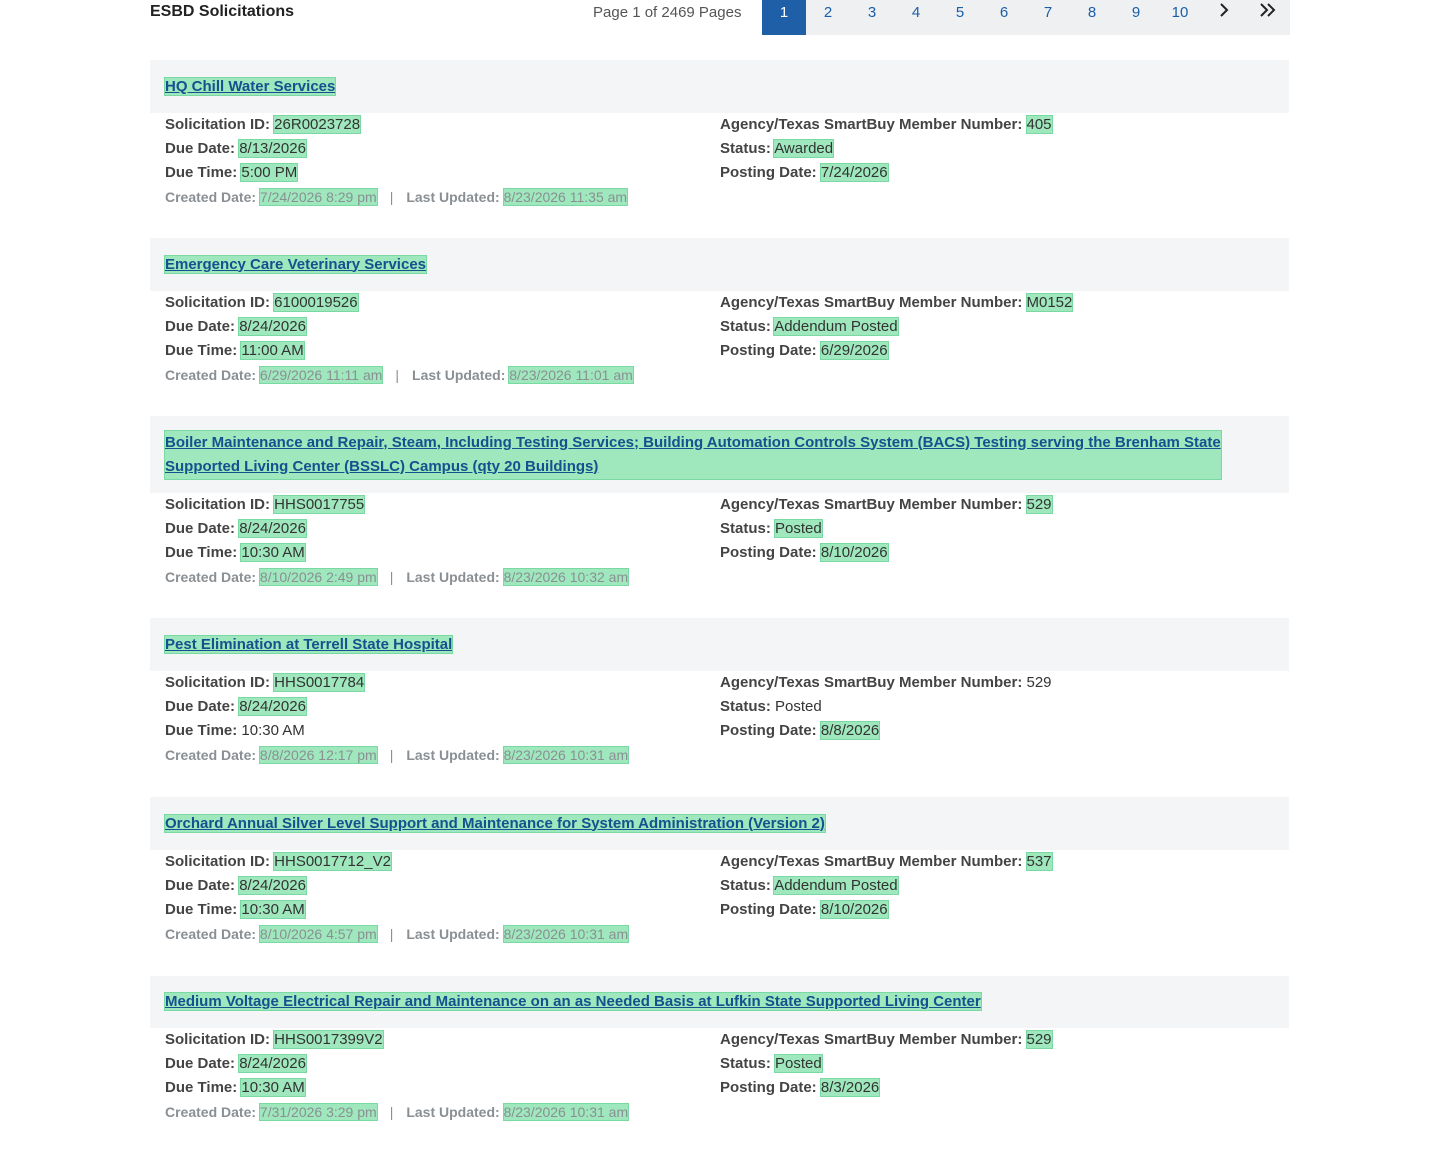 This screenshot has width=1440, height=1154. What do you see at coordinates (1039, 861) in the screenshot?
I see `agency-value: 537` at bounding box center [1039, 861].